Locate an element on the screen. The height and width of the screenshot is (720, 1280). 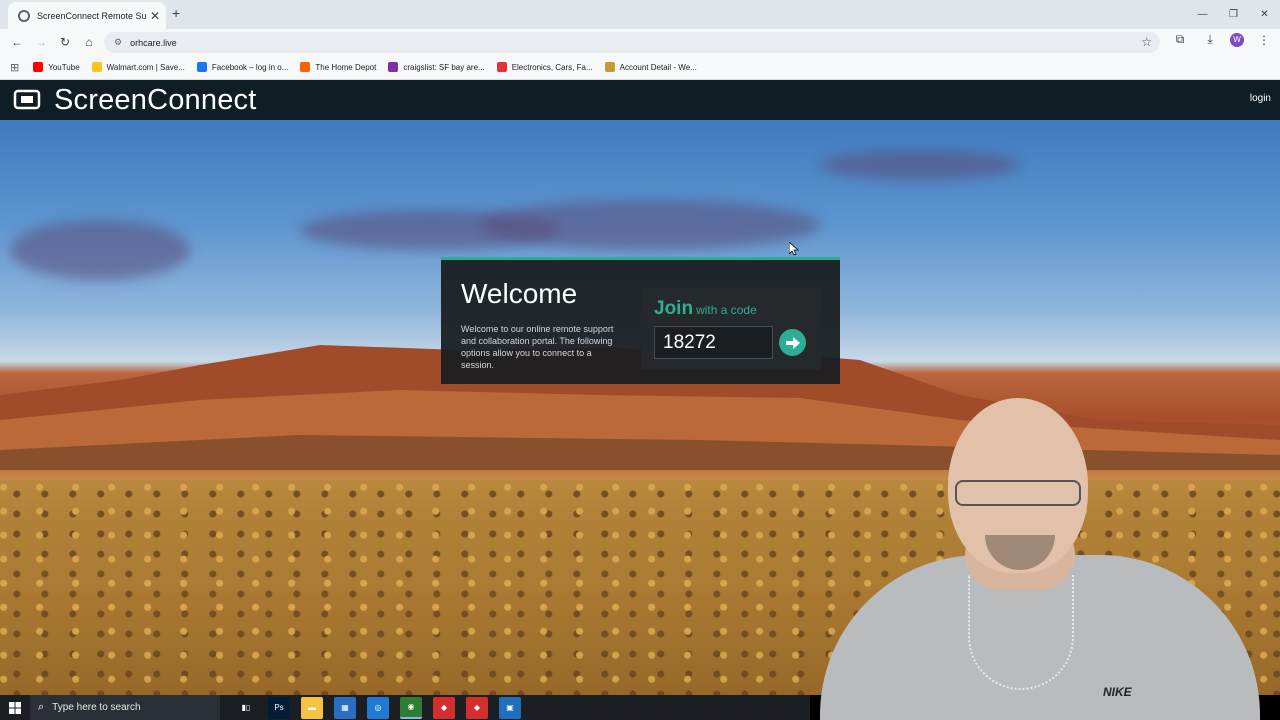
join-heading: Join with a code is located at coordinates (705, 309).